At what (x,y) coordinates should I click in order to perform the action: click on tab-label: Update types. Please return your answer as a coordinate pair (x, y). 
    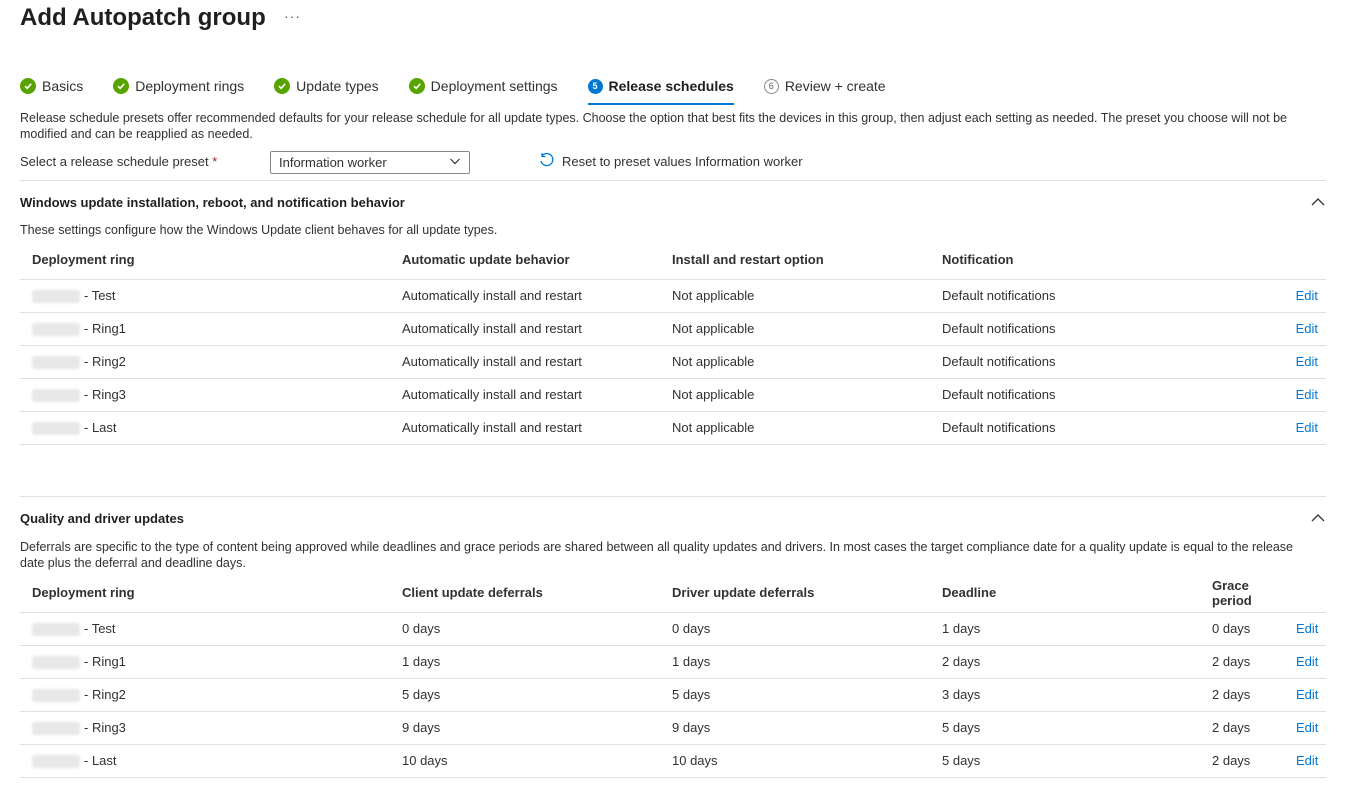
    Looking at the image, I should click on (337, 86).